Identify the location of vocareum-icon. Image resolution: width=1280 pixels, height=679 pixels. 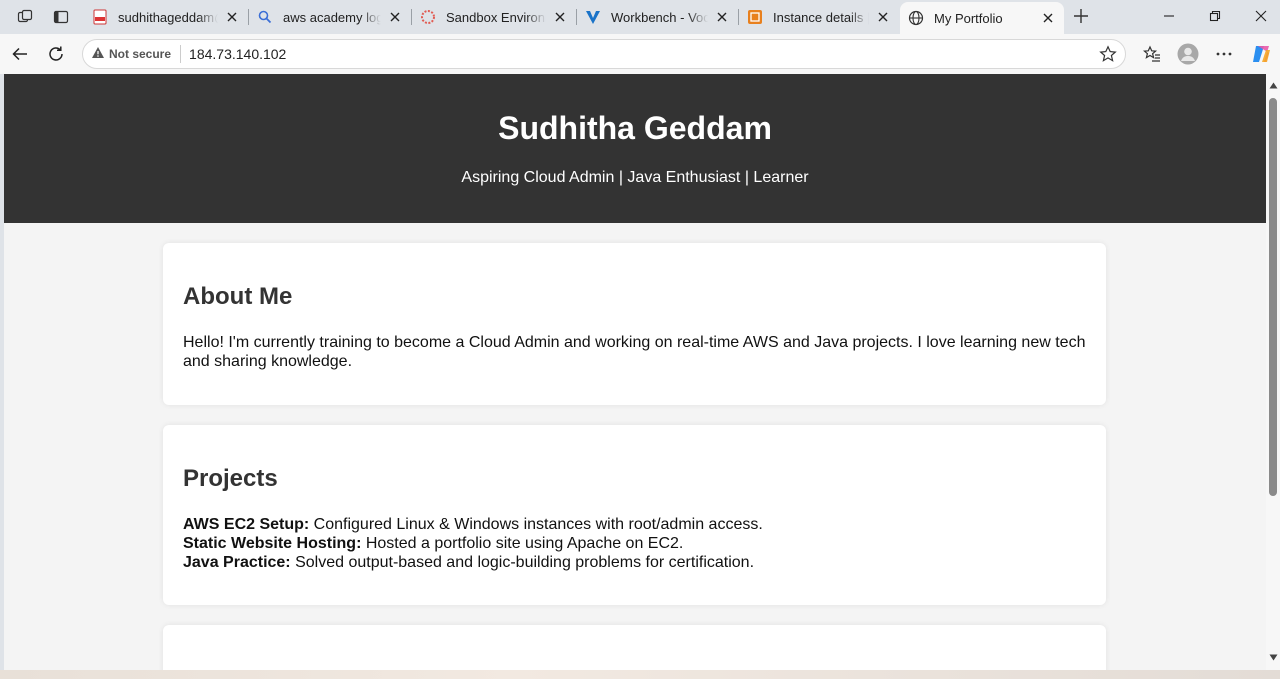
(593, 17).